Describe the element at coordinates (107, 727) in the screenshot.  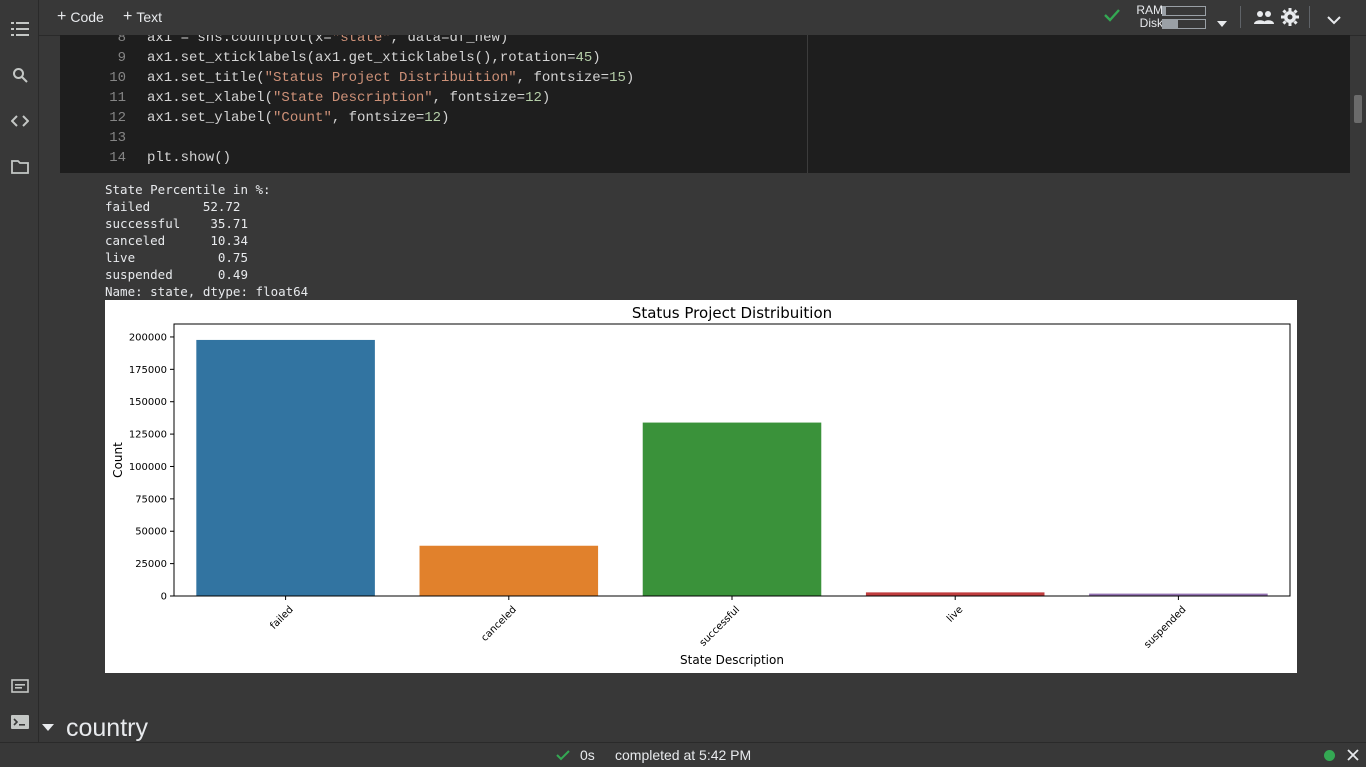
I see `section-title: country` at that location.